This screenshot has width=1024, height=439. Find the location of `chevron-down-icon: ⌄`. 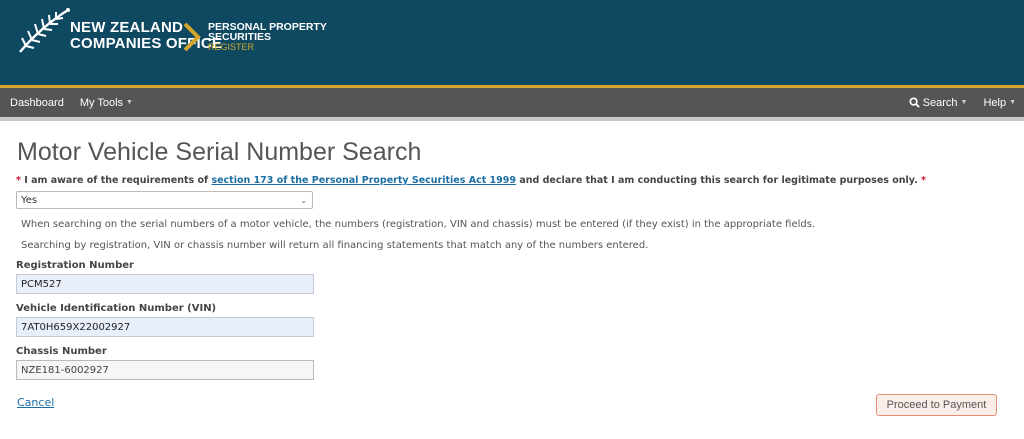

chevron-down-icon: ⌄ is located at coordinates (303, 200).